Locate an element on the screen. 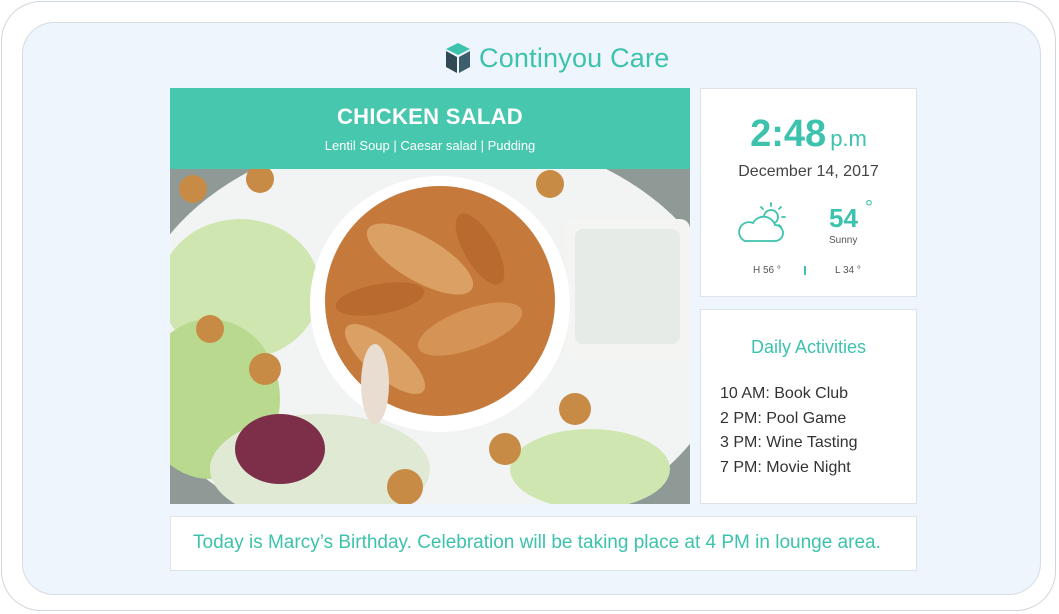 This screenshot has height=614, width=1059. clock-hour-minute: 2:48 is located at coordinates (788, 134).